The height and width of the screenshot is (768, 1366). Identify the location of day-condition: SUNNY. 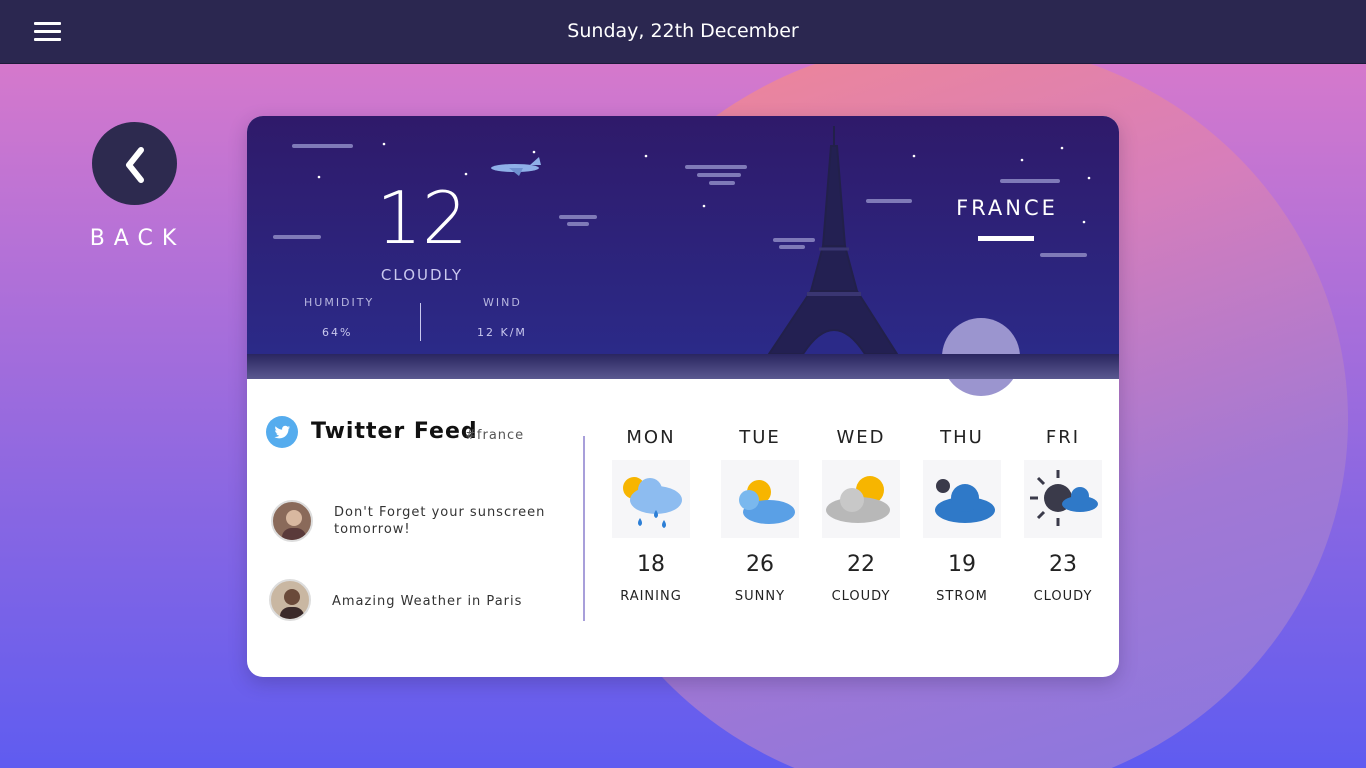
(760, 596).